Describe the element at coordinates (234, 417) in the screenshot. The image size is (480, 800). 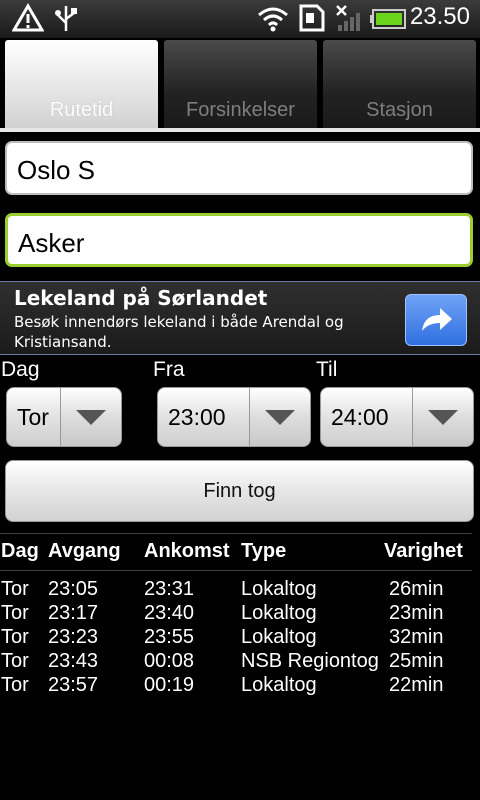
I see `from-time-spinner: 23:00` at that location.